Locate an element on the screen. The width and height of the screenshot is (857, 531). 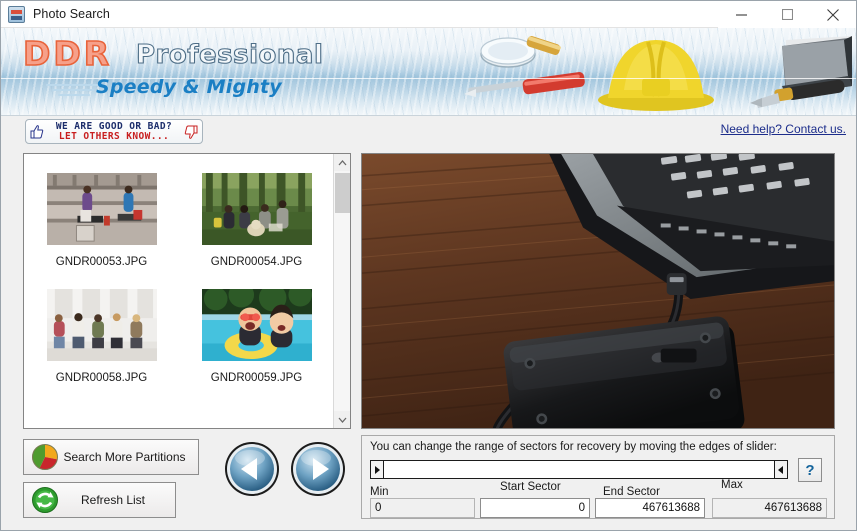
slider-start-handle is located at coordinates (377, 469).